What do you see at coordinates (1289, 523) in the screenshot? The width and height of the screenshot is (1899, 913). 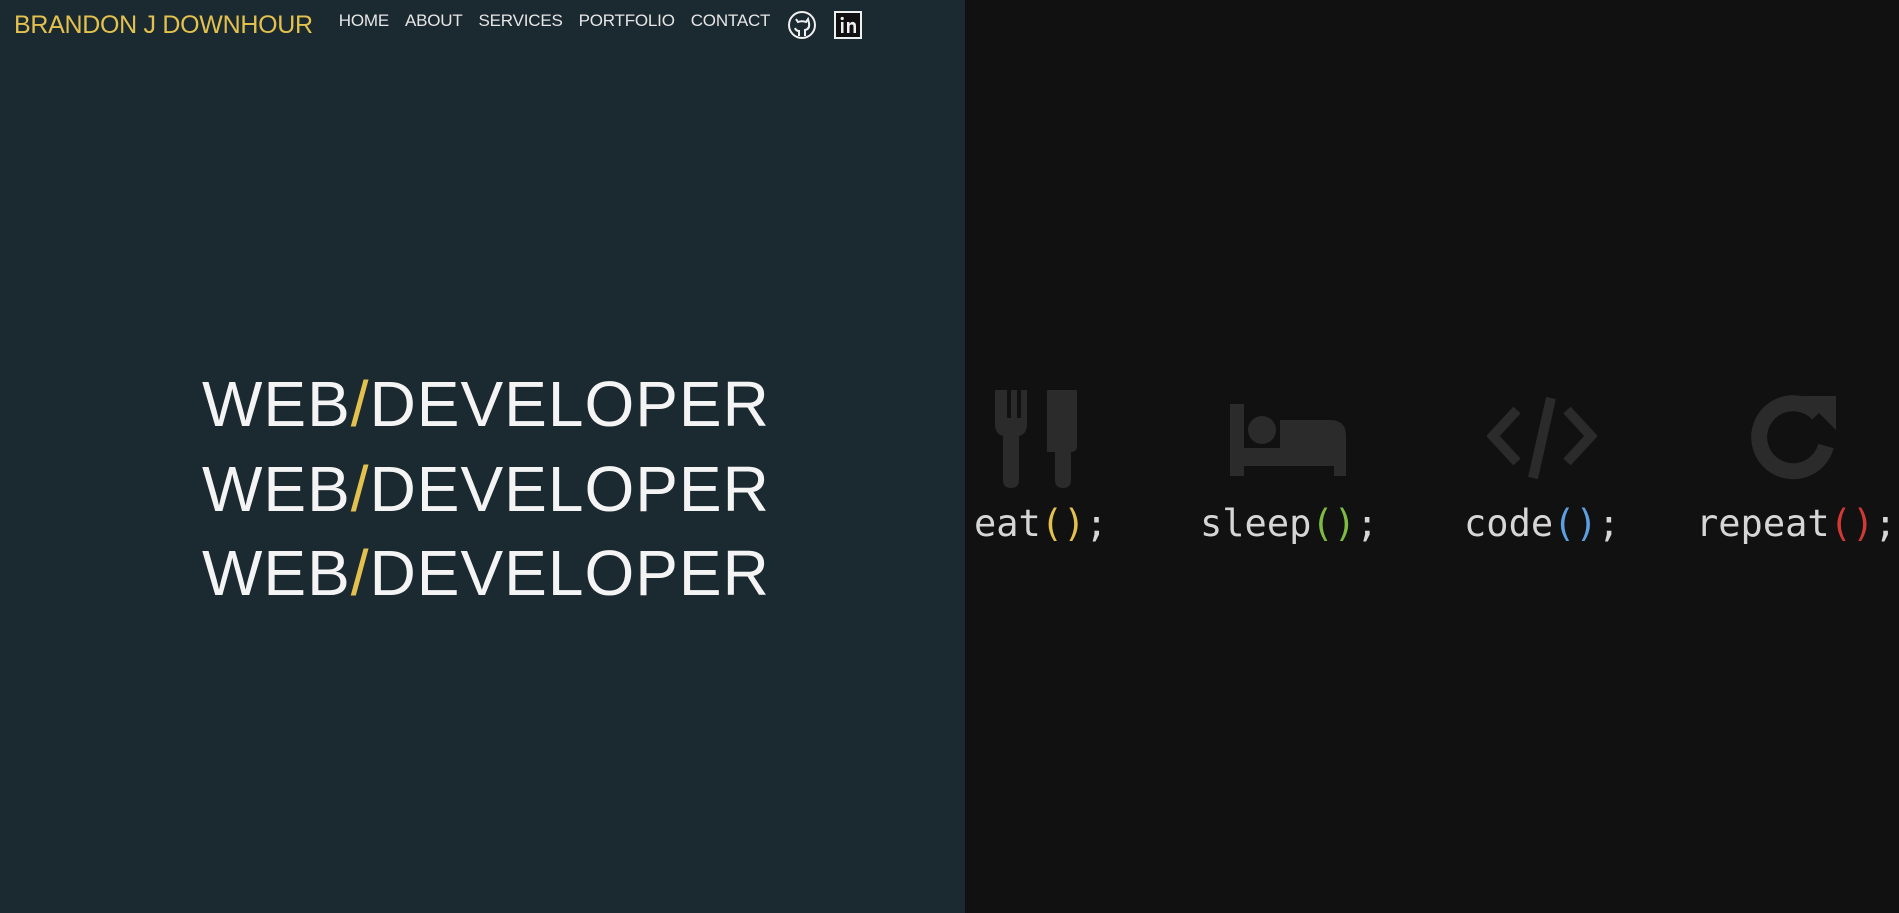 I see `routine-sleep-label: sleep();` at bounding box center [1289, 523].